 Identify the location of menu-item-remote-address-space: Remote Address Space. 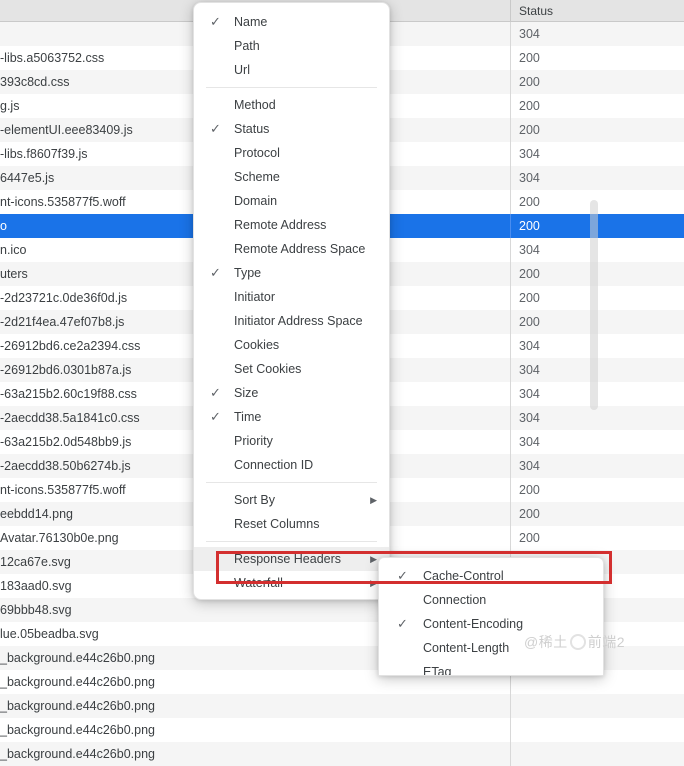
(291, 249).